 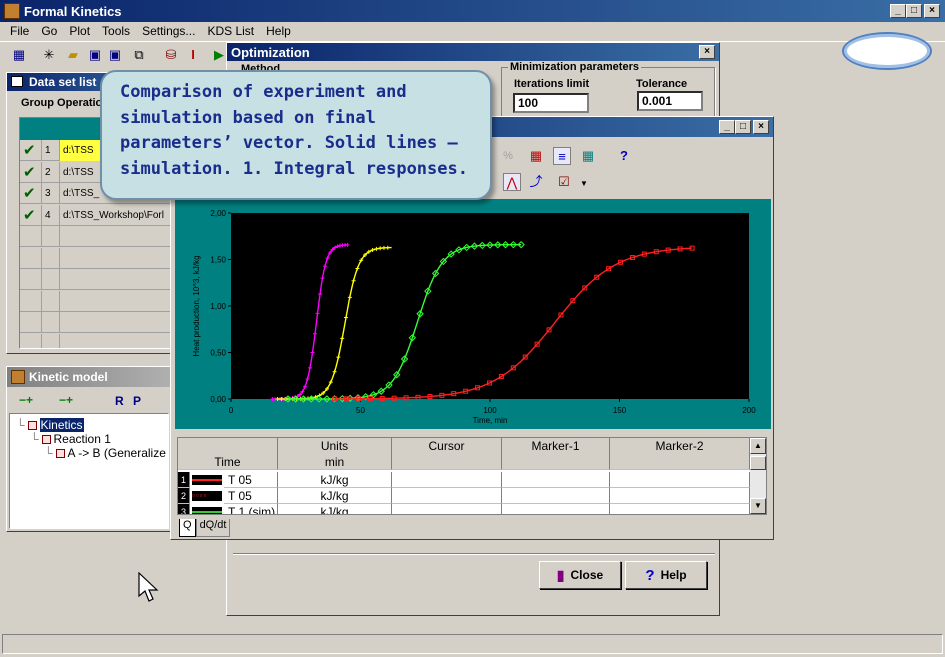 What do you see at coordinates (139, 55) in the screenshot?
I see `copy-icon: ⧉` at bounding box center [139, 55].